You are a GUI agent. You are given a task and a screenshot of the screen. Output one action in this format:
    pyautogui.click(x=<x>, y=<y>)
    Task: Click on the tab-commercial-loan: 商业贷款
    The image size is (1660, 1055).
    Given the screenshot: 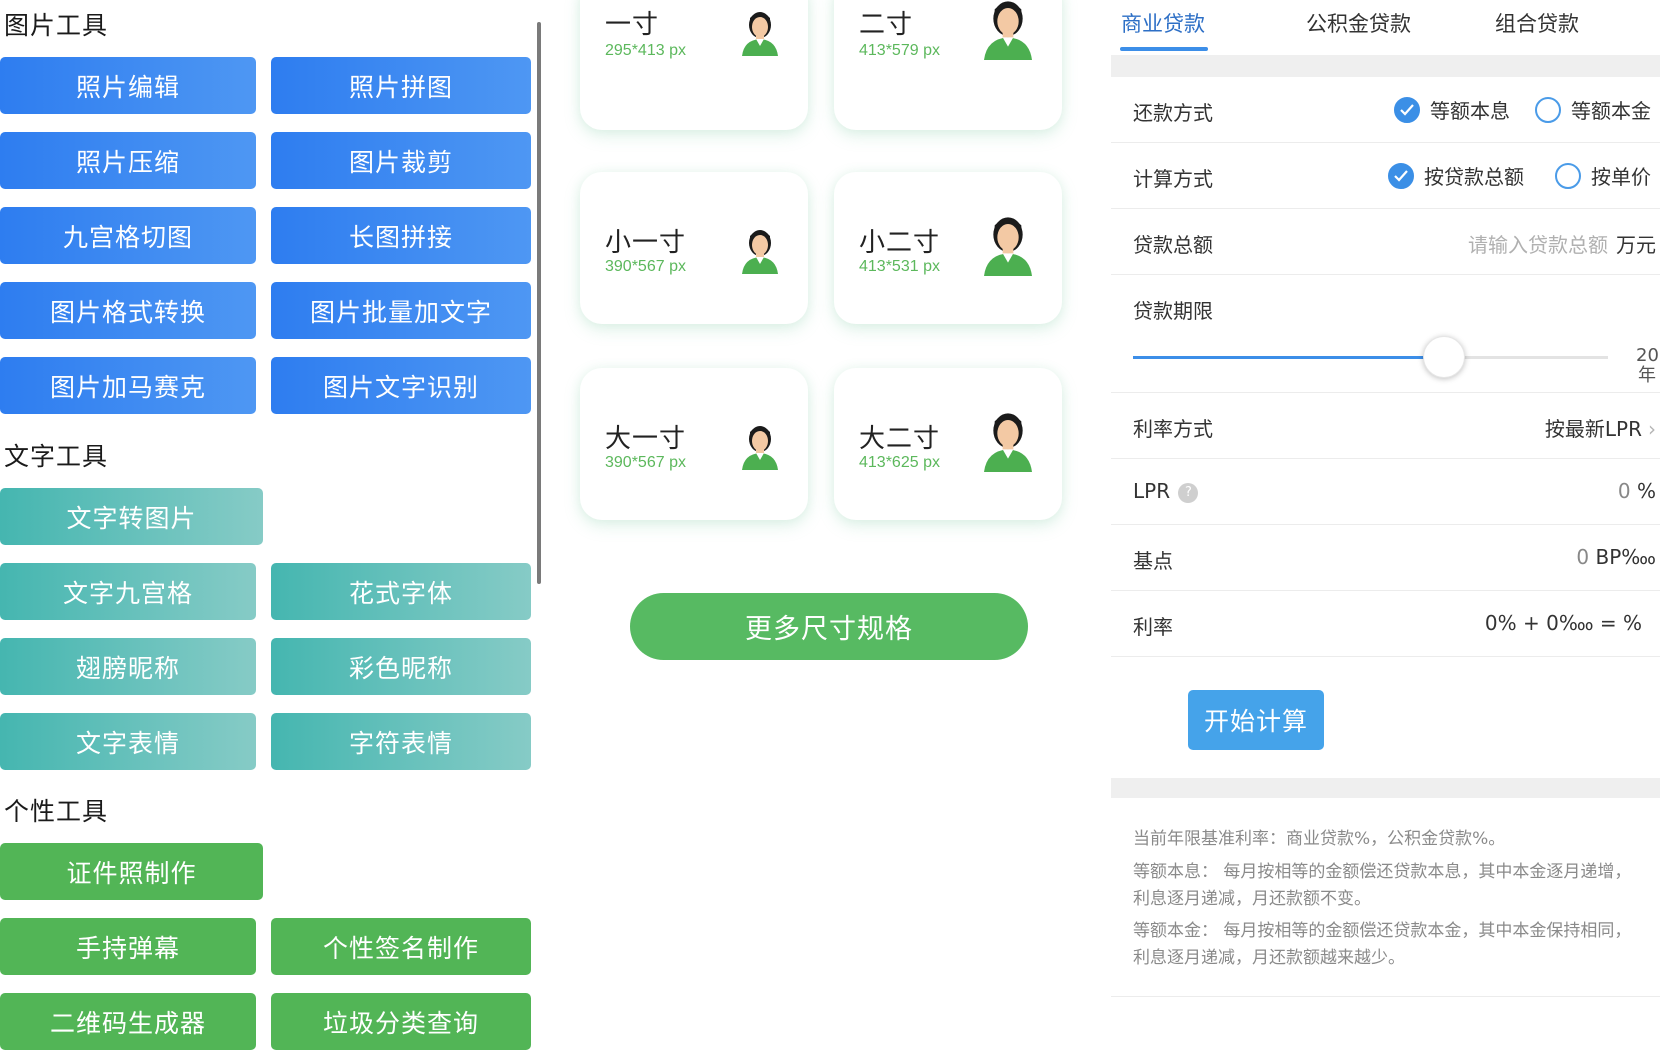 What is the action you would take?
    pyautogui.click(x=1163, y=23)
    